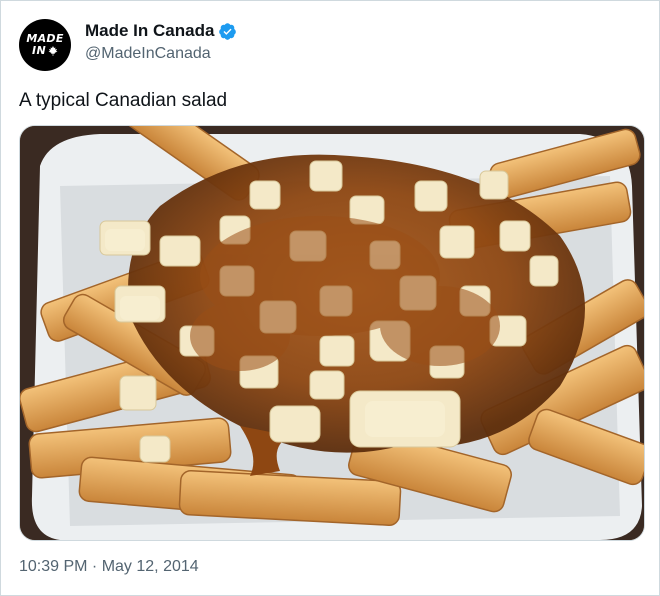 Image resolution: width=660 pixels, height=596 pixels. Describe the element at coordinates (53, 51) in the screenshot. I see `maple-leaf-icon` at that location.